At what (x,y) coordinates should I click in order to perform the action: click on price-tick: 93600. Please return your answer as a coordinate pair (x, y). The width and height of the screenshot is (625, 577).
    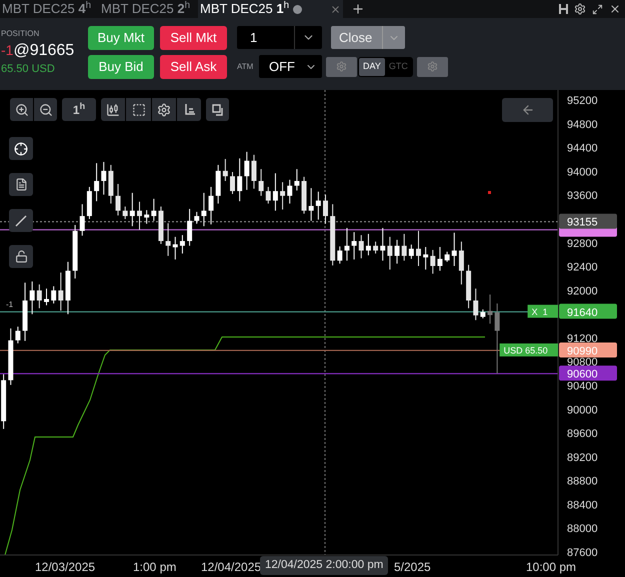
    Looking at the image, I should click on (582, 196).